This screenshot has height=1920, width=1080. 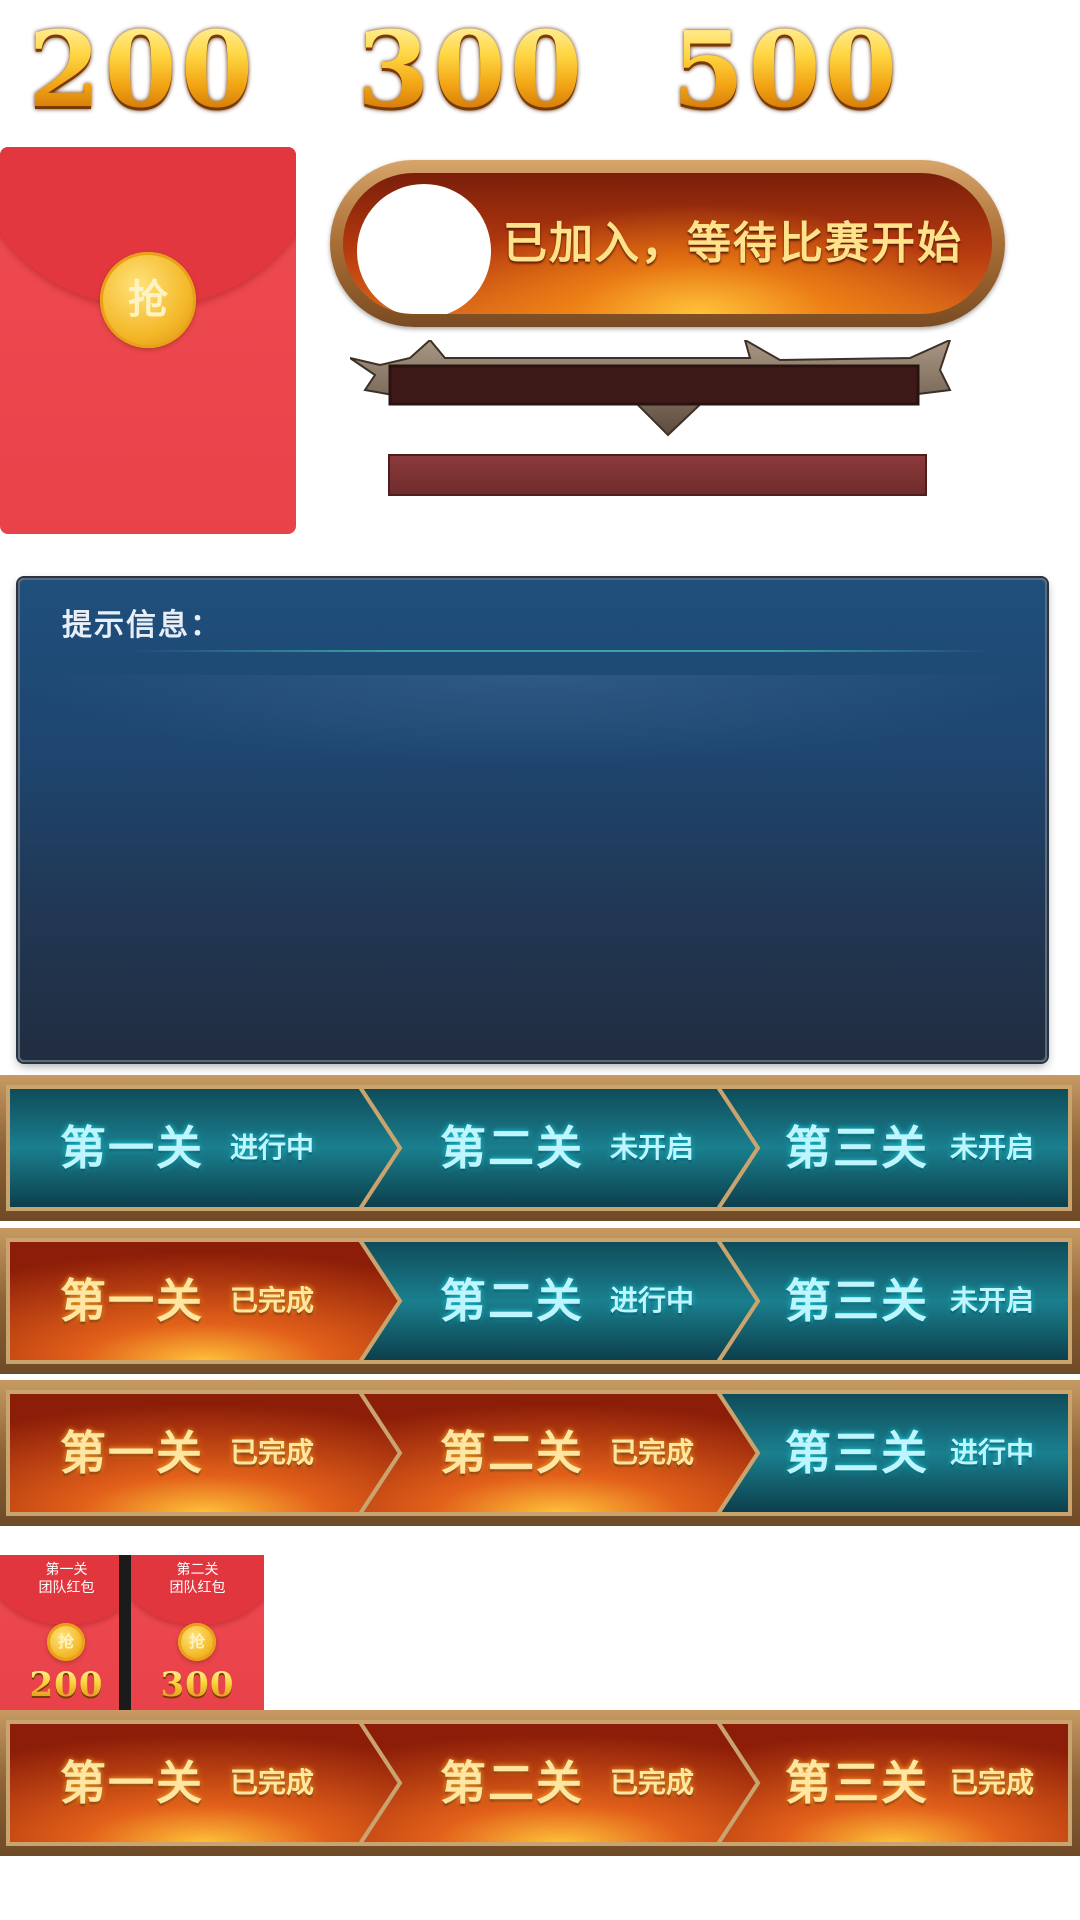 I want to click on grab-coin-button: 抢, so click(x=148, y=300).